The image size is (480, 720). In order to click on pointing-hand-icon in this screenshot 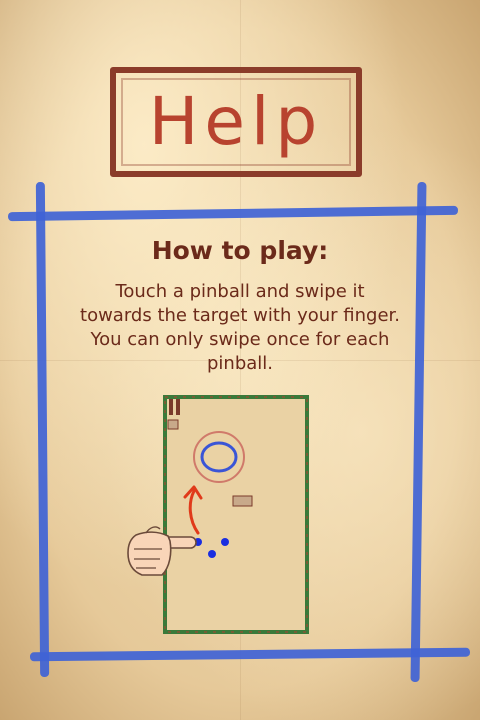, I will do `click(162, 551)`.